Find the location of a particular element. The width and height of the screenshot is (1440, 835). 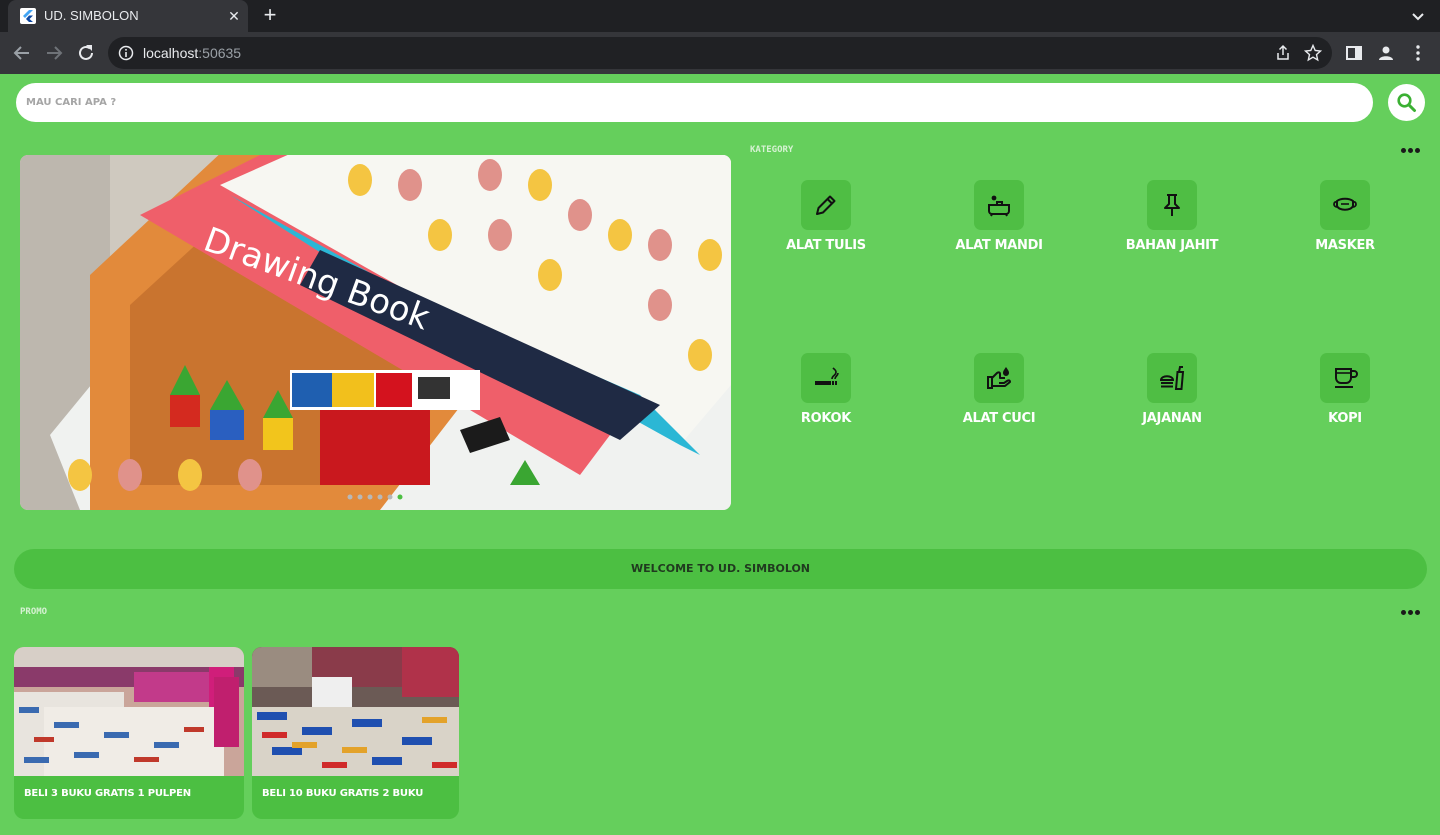

search-button is located at coordinates (1406, 102).